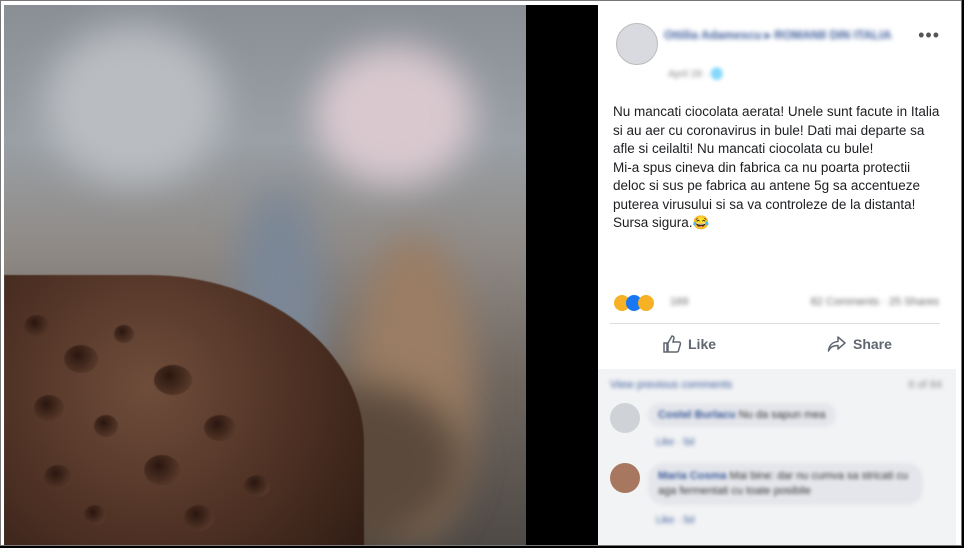  I want to click on comment-author: Maria Cosma, so click(692, 476).